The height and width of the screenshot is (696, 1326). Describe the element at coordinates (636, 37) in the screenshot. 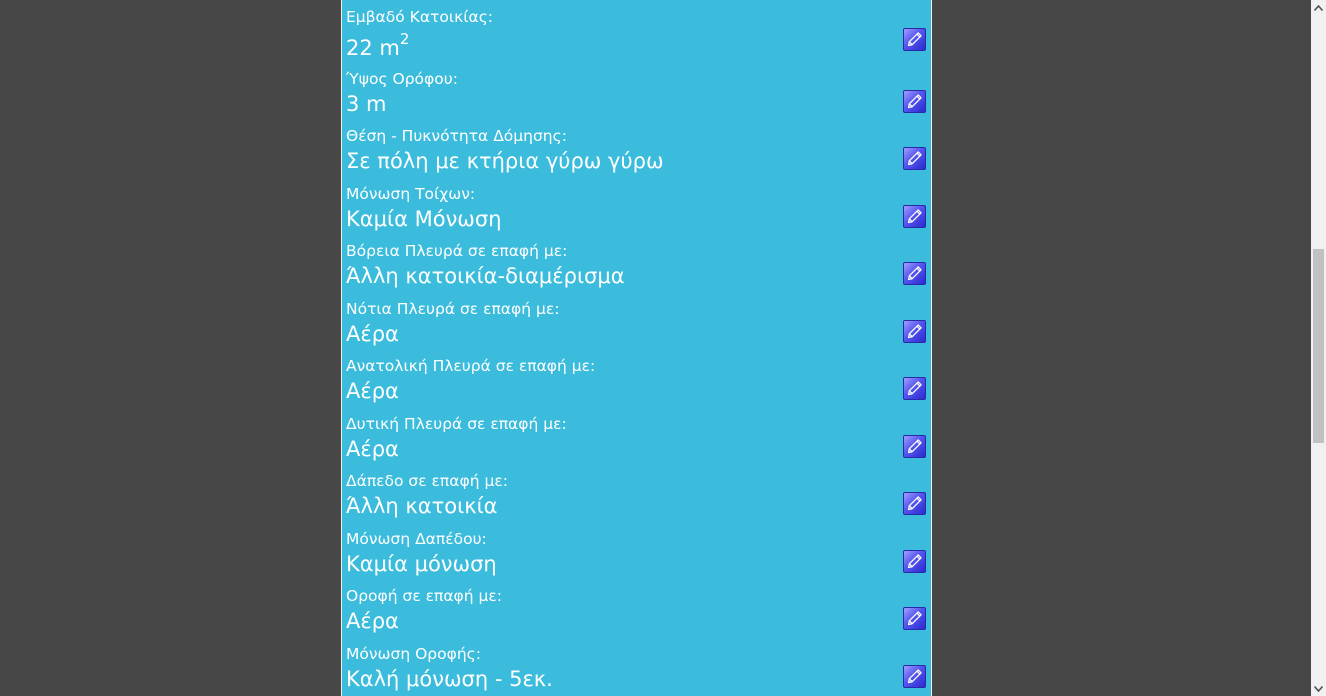

I see `field-area: Εμβαδό Κατοικίας: 22 m2` at that location.